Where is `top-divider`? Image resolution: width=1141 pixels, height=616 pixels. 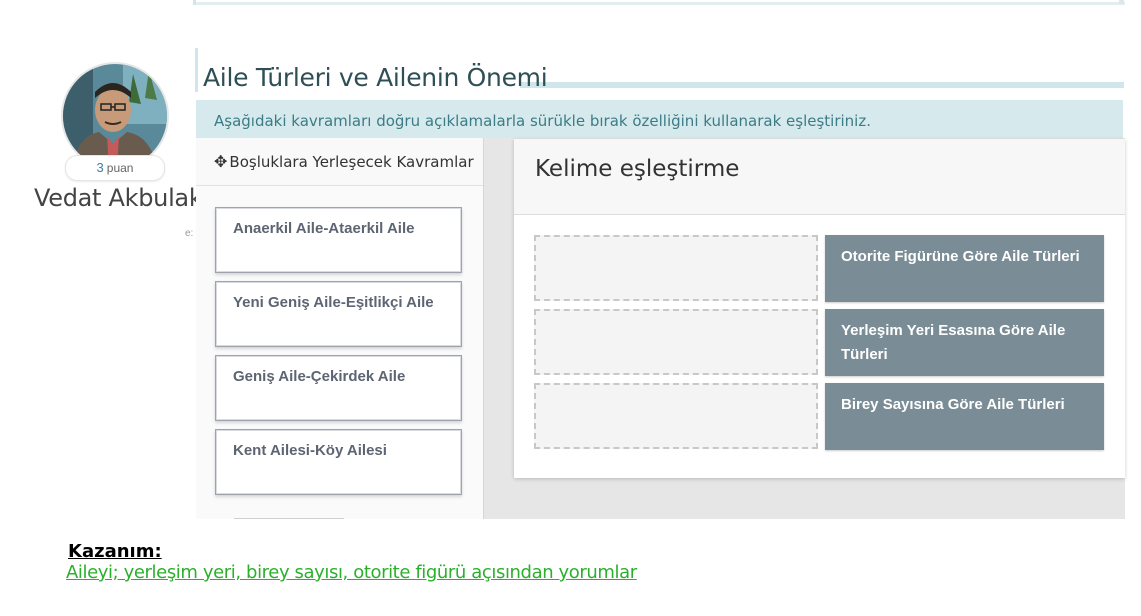 top-divider is located at coordinates (660, 3).